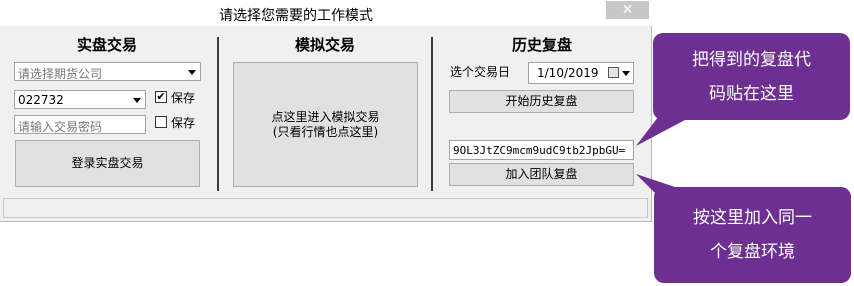 Image resolution: width=854 pixels, height=286 pixels. I want to click on join-team-callout-text: 按这里加入同一 个复盘环境, so click(752, 235).